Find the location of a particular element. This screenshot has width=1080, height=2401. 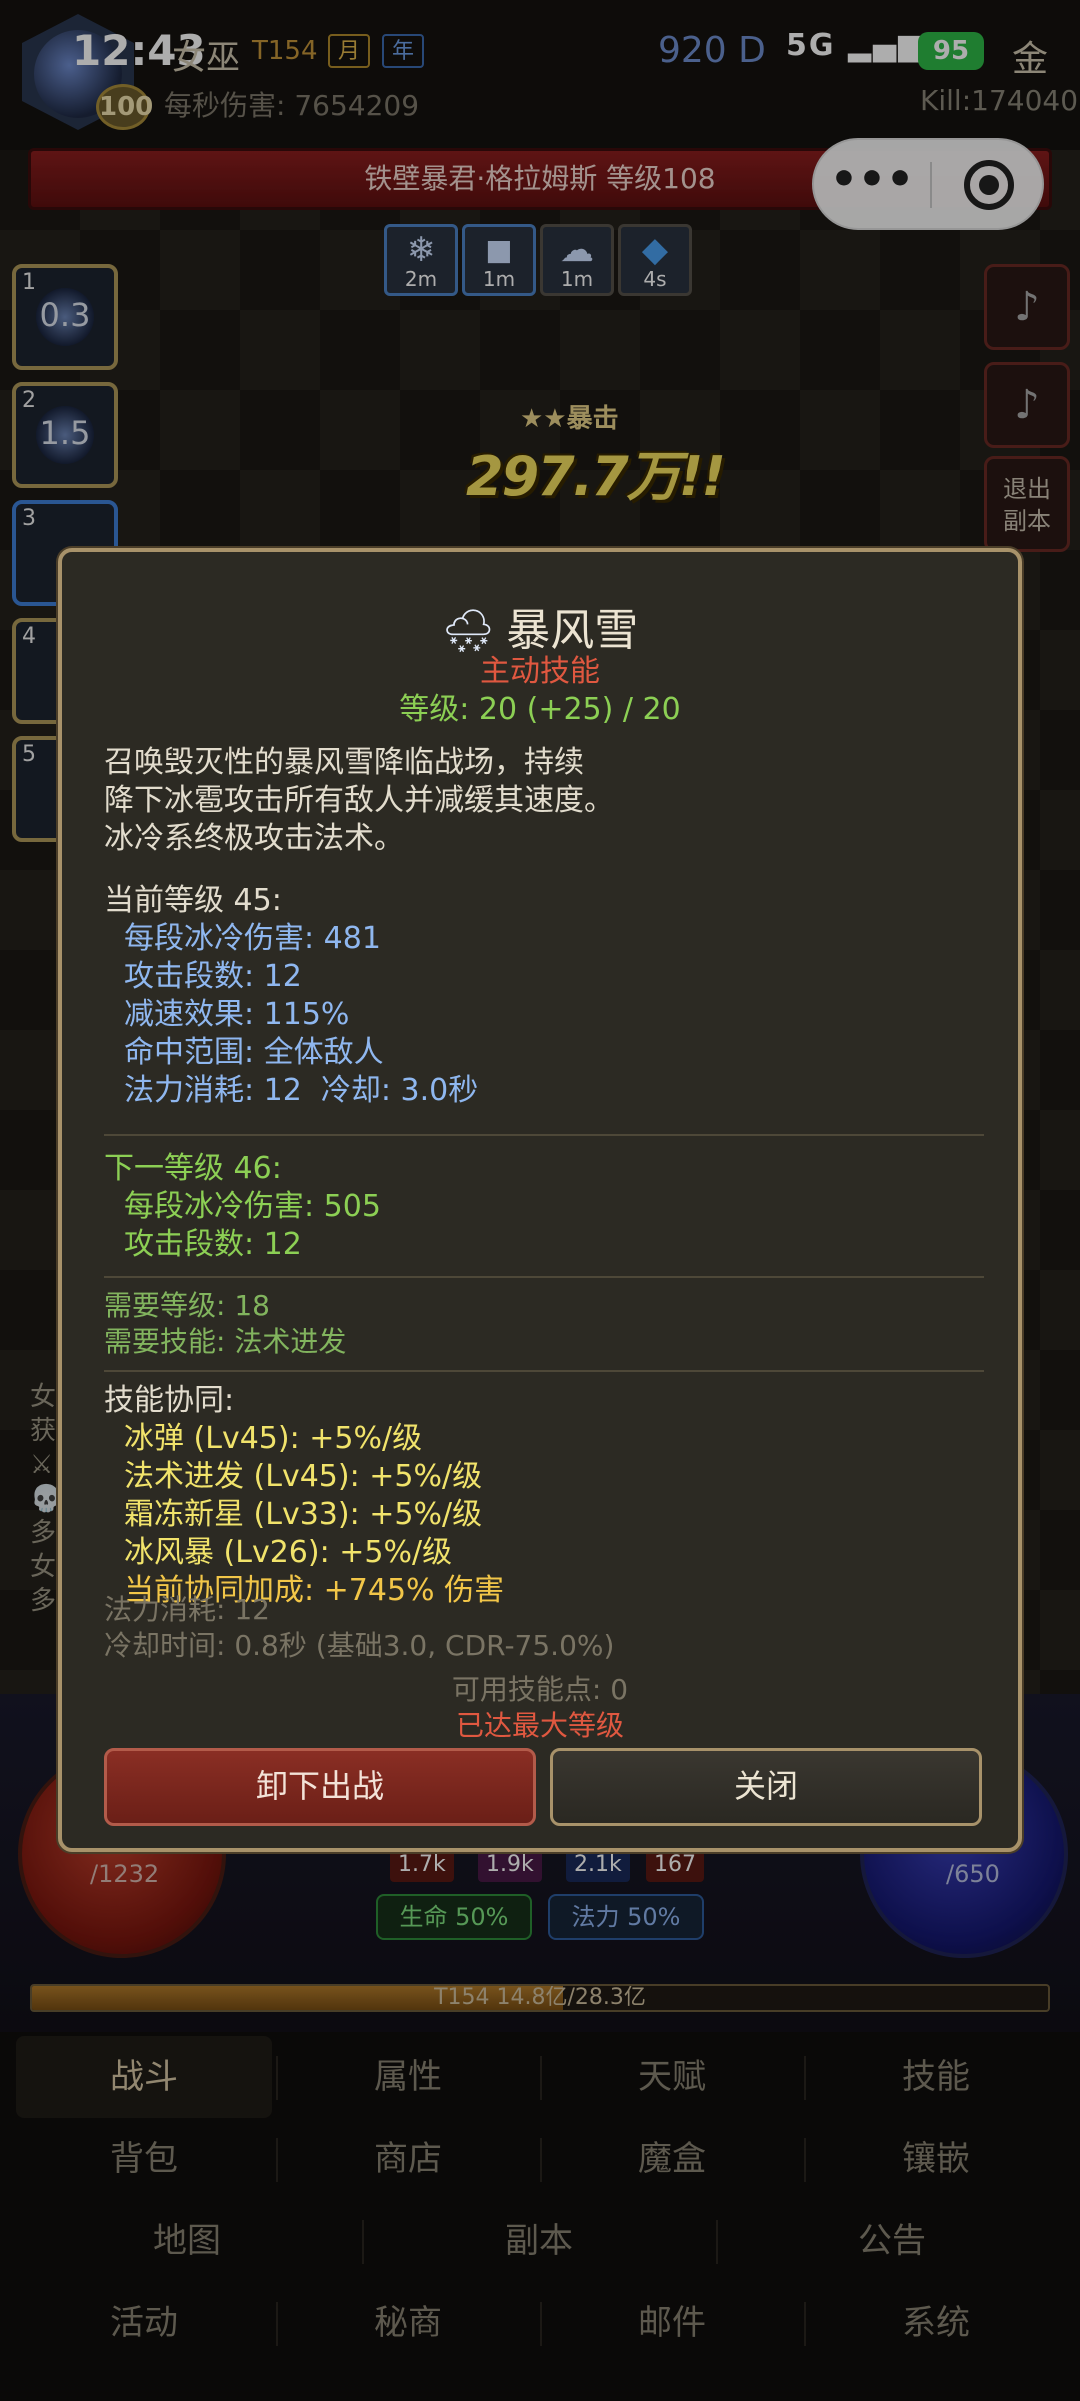

boss-name: 铁壁暴君·格拉姆斯 等级108 is located at coordinates (540, 178).